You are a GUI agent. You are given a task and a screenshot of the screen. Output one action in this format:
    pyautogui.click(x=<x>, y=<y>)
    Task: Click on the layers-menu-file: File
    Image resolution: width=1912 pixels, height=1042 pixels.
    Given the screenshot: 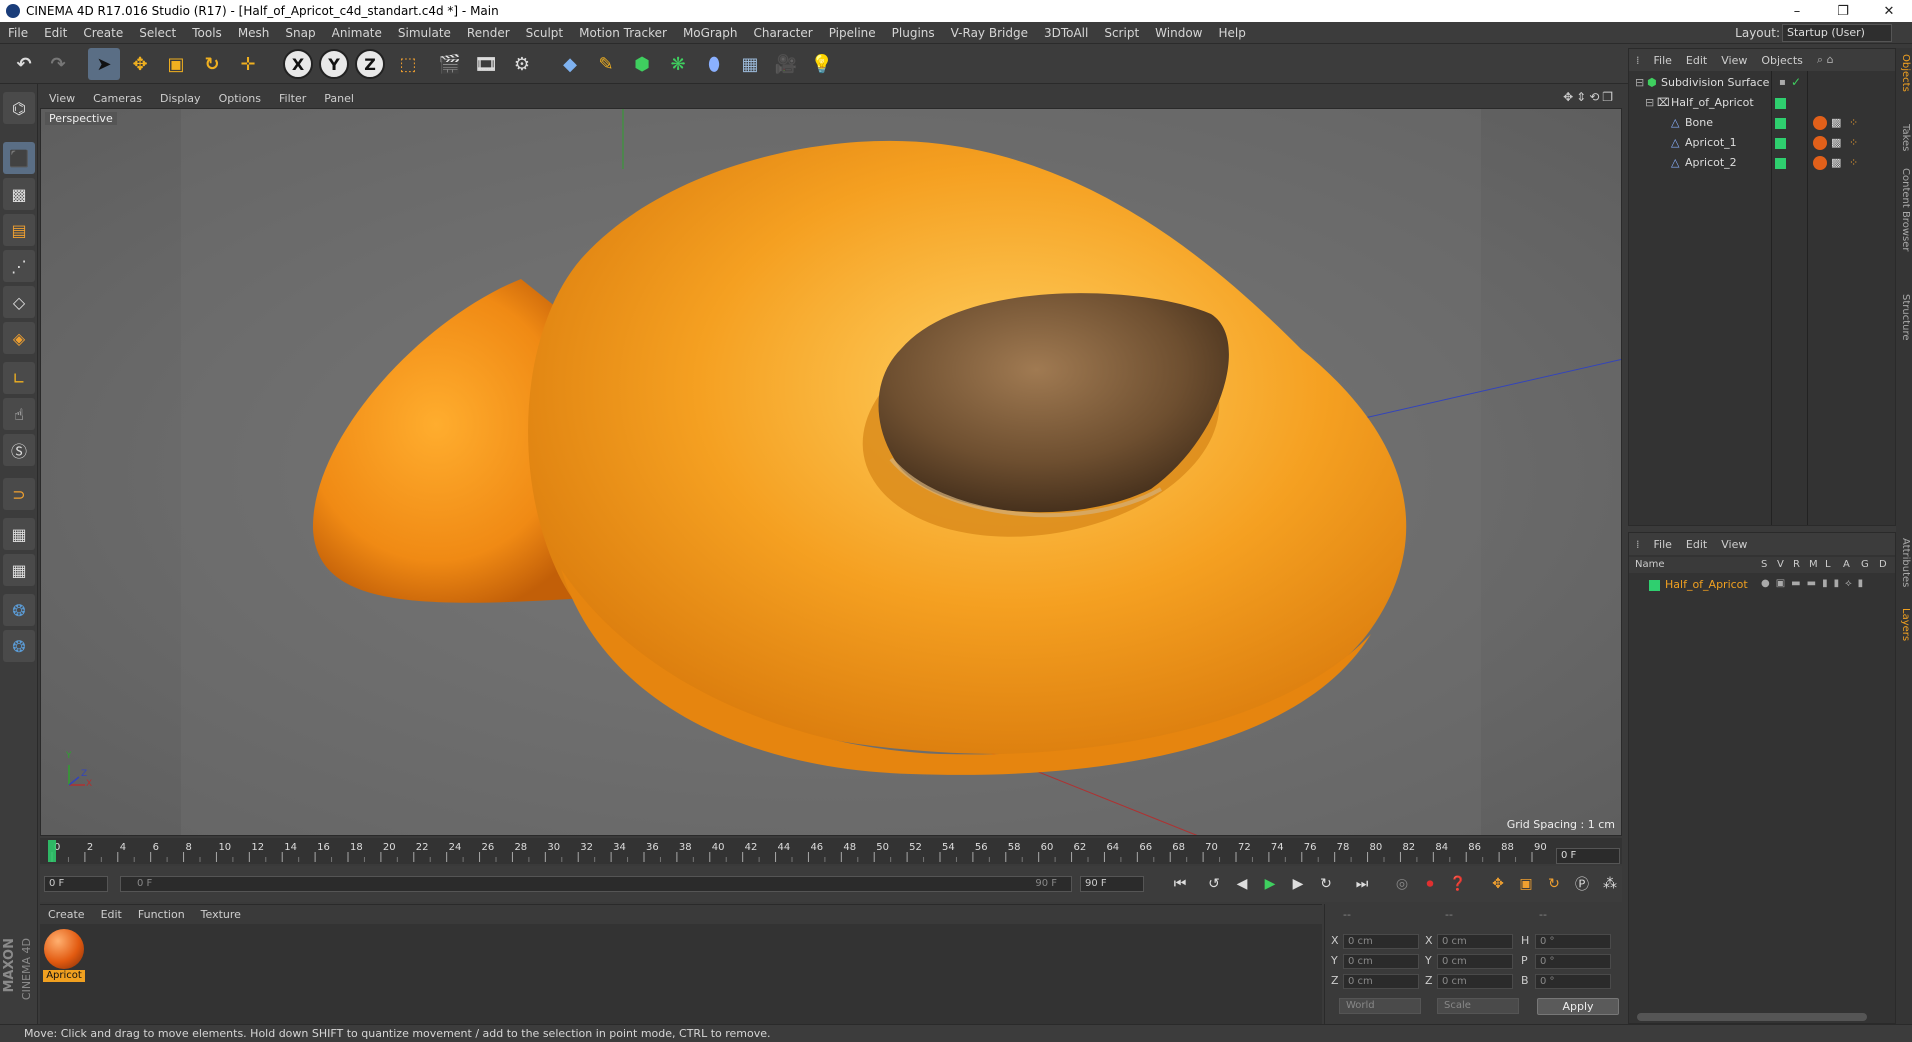 What is the action you would take?
    pyautogui.click(x=1663, y=544)
    